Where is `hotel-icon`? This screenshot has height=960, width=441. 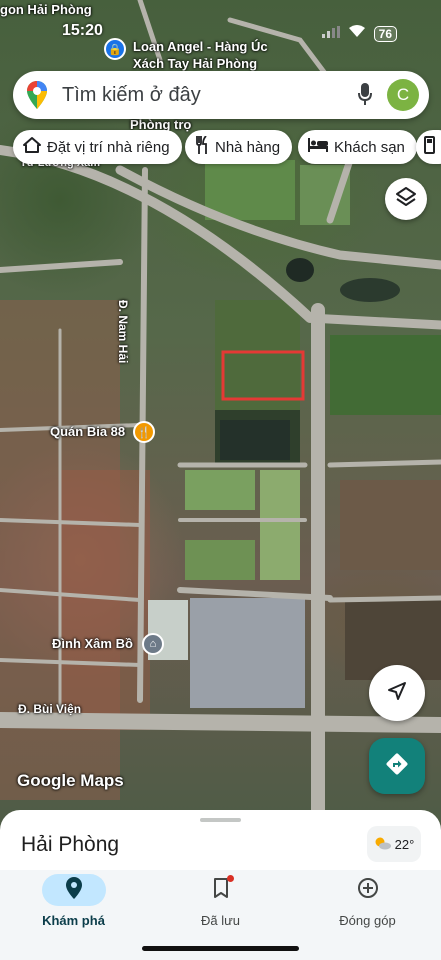 hotel-icon is located at coordinates (318, 147).